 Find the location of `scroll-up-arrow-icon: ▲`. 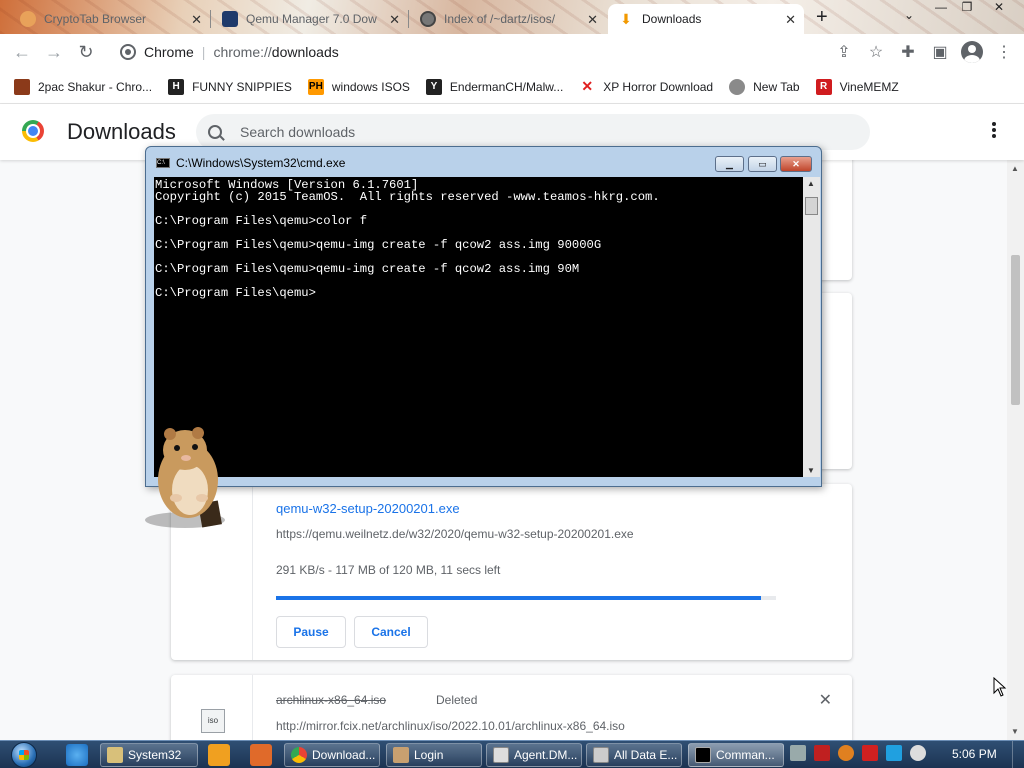

scroll-up-arrow-icon: ▲ is located at coordinates (1015, 168).